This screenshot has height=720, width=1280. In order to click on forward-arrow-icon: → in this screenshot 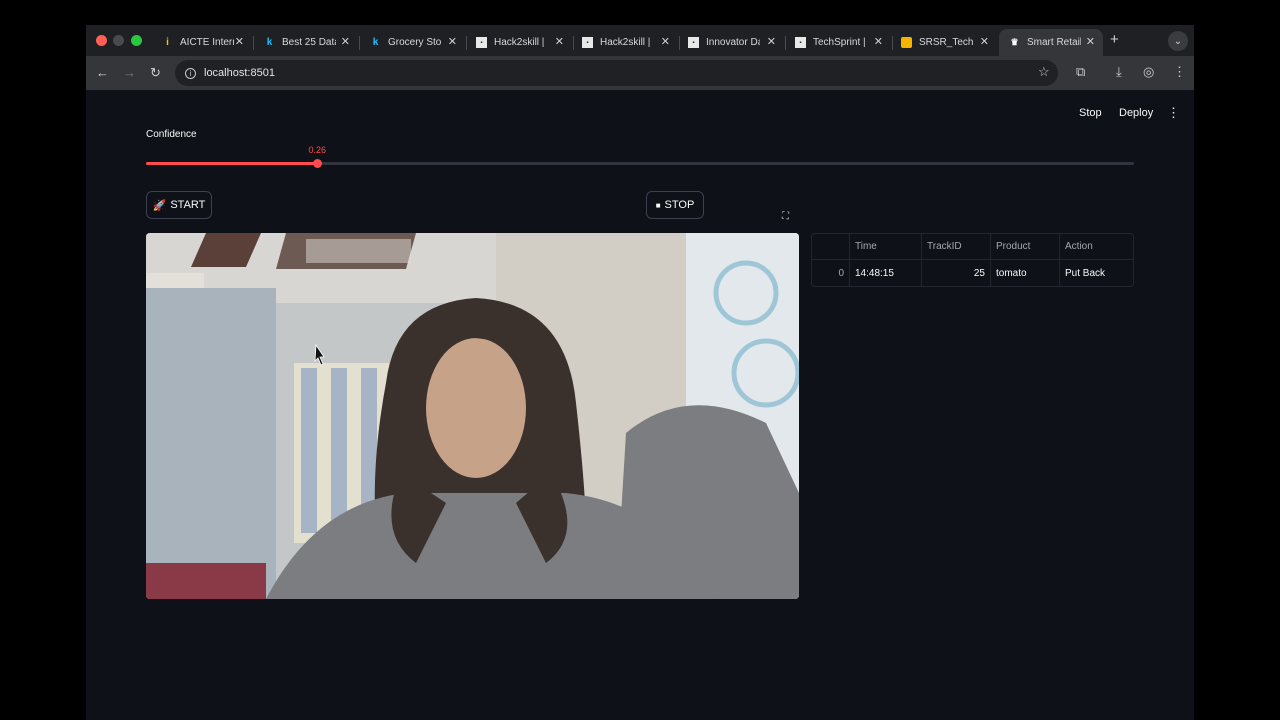, I will do `click(129, 72)`.